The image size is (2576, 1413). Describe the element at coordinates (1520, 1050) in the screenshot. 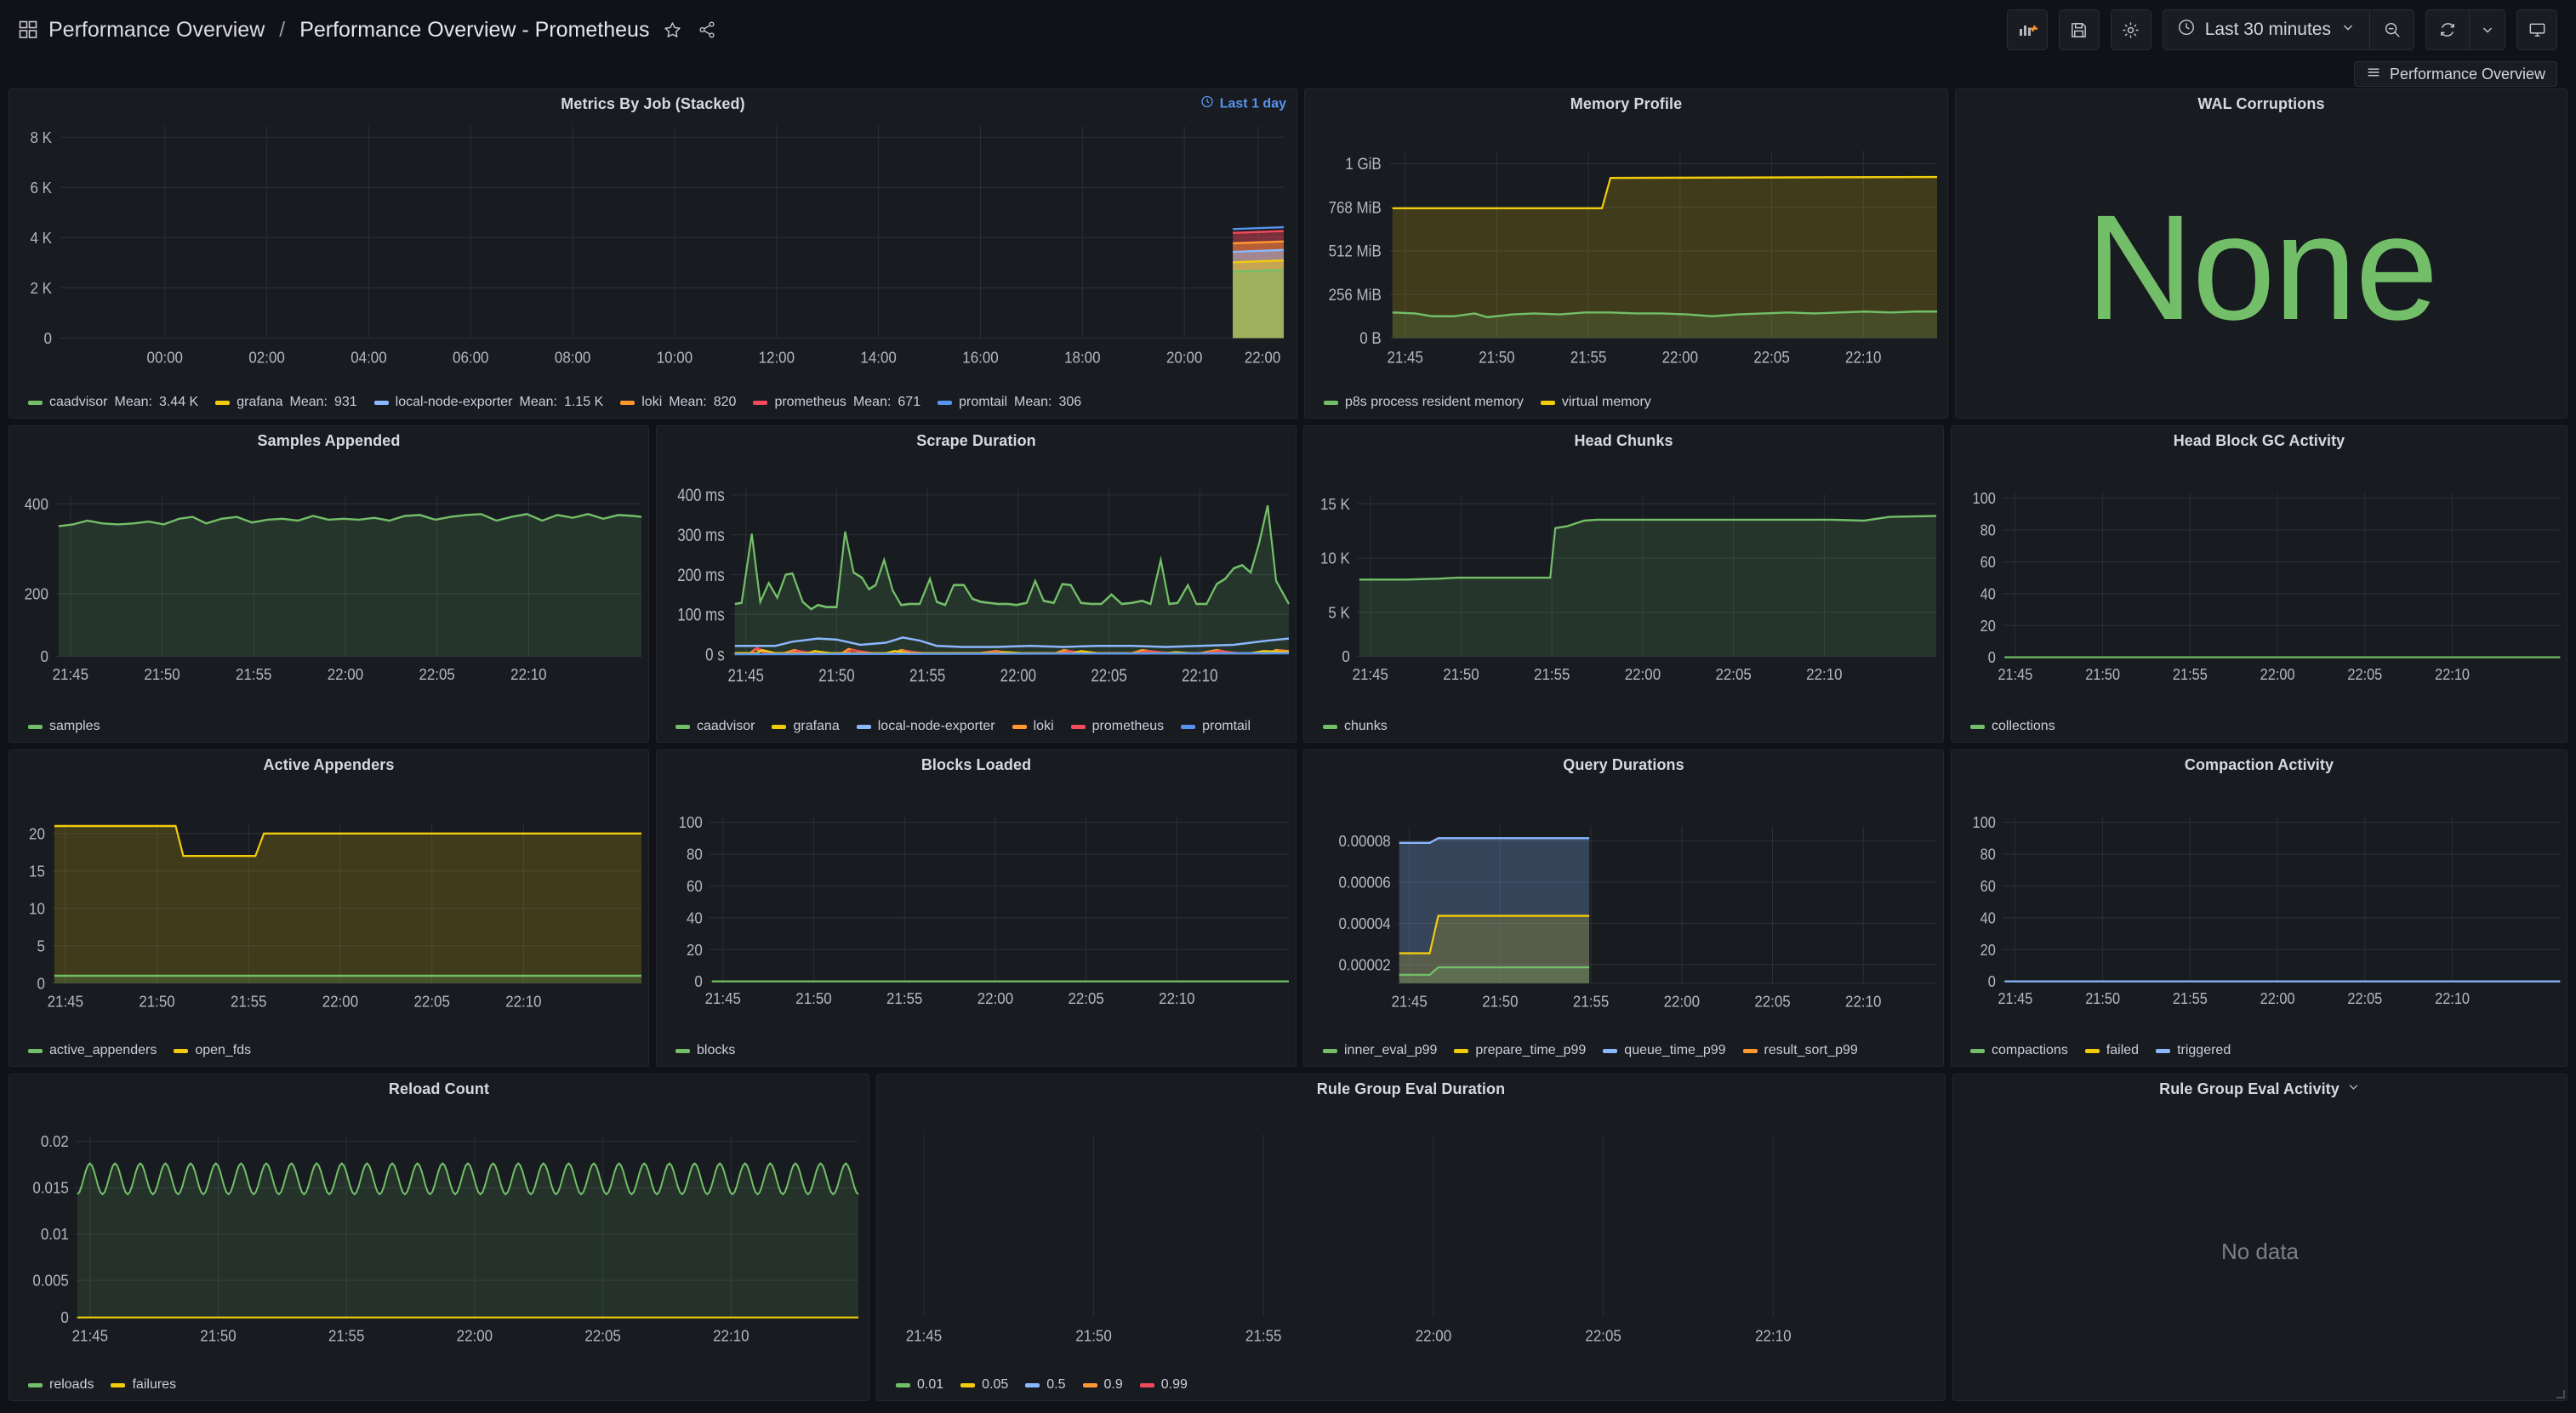

I see `legend-item: prepare_time_p99` at that location.